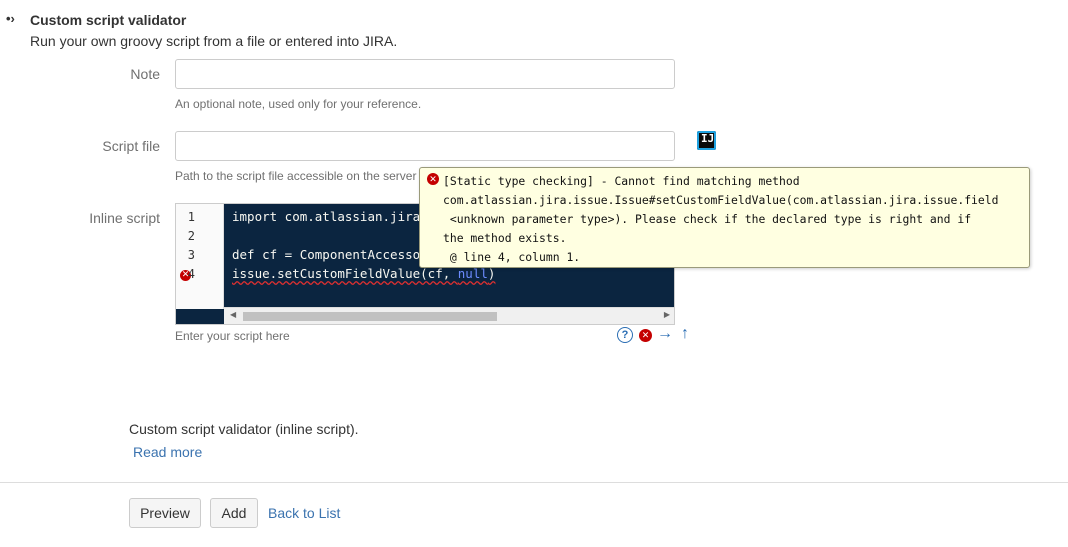  Describe the element at coordinates (706, 140) in the screenshot. I see `intellij-idea-icon: IJ` at that location.